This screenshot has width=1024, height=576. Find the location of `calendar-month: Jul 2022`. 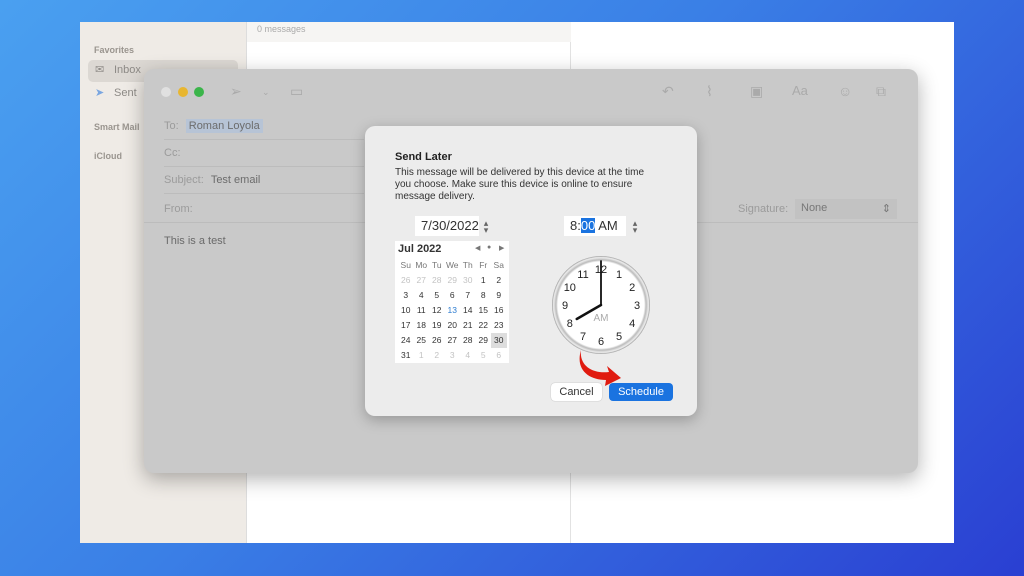

calendar-month: Jul 2022 is located at coordinates (420, 249).